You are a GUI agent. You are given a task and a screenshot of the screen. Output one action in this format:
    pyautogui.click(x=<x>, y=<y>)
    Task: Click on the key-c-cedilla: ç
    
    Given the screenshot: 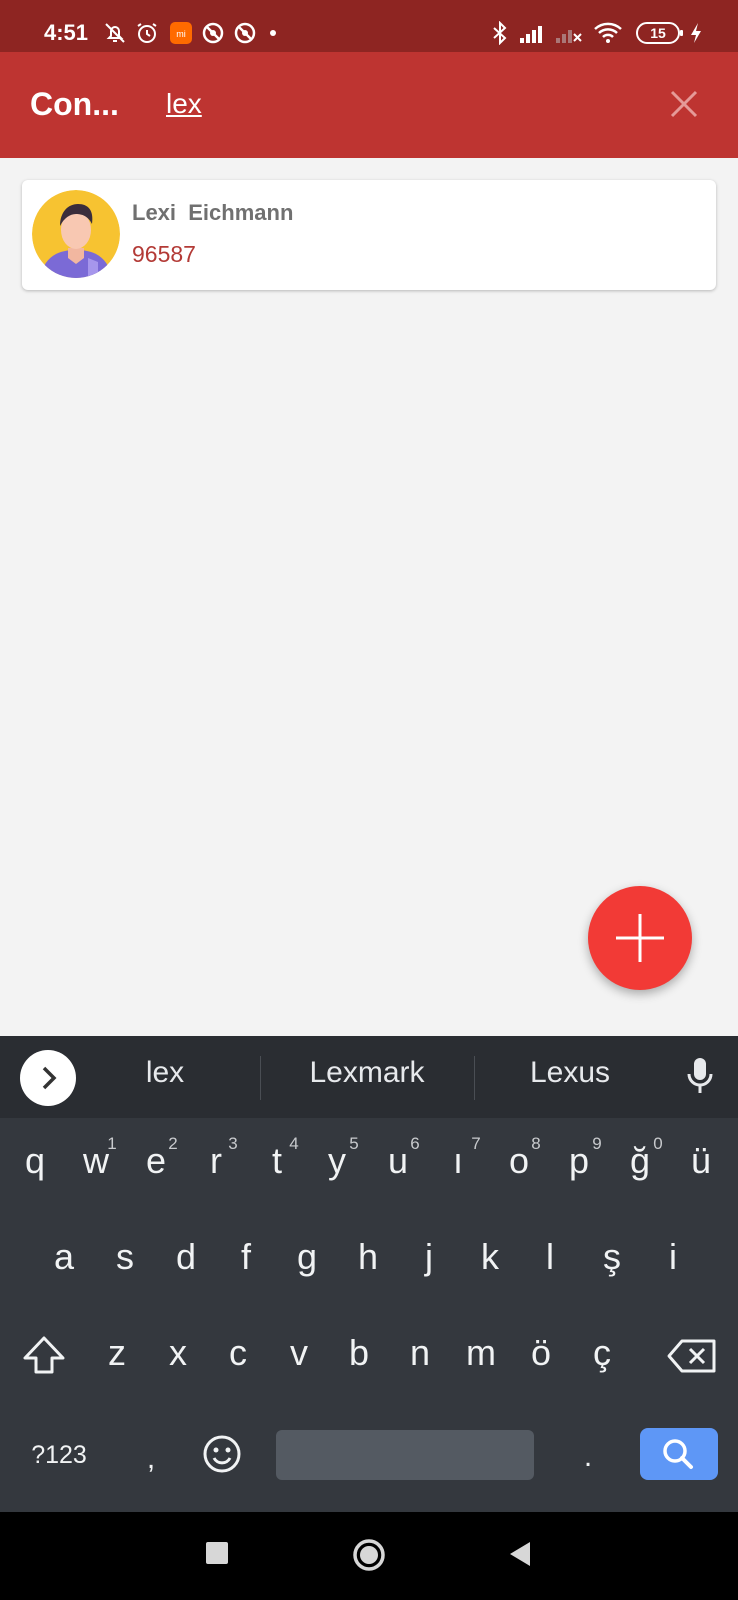 What is the action you would take?
    pyautogui.click(x=602, y=1353)
    